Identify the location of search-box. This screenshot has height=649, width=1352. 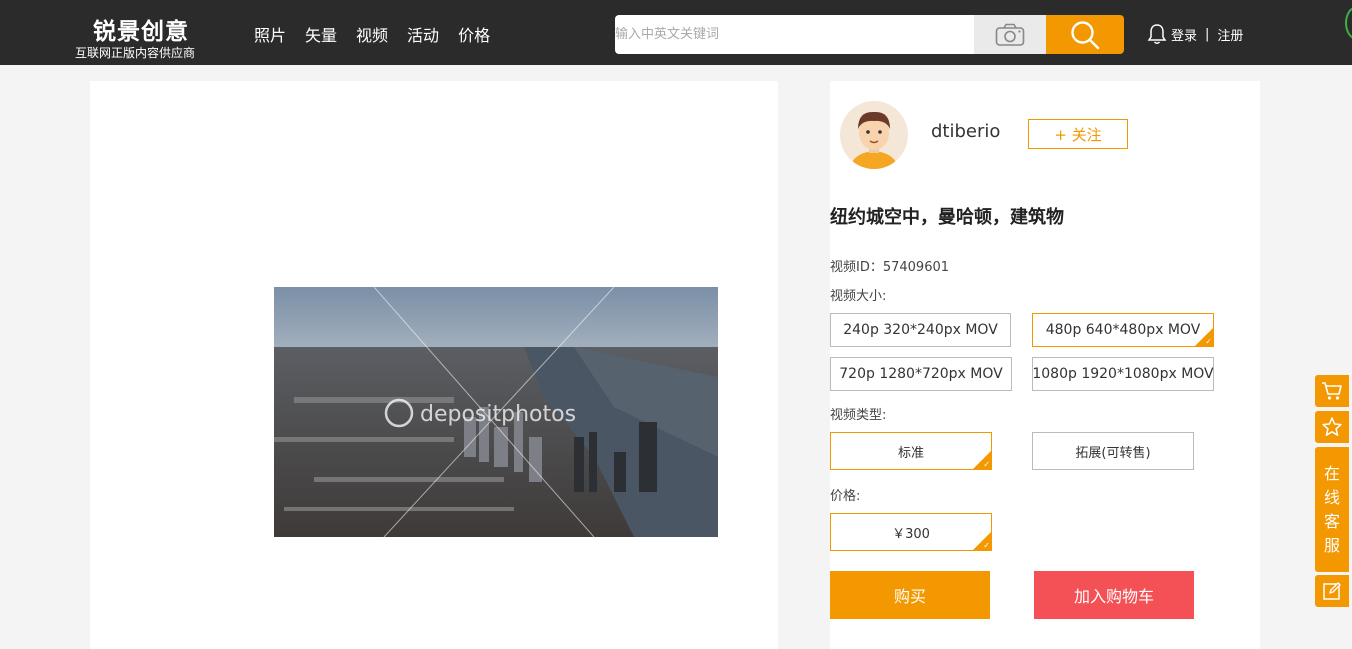
(830, 34).